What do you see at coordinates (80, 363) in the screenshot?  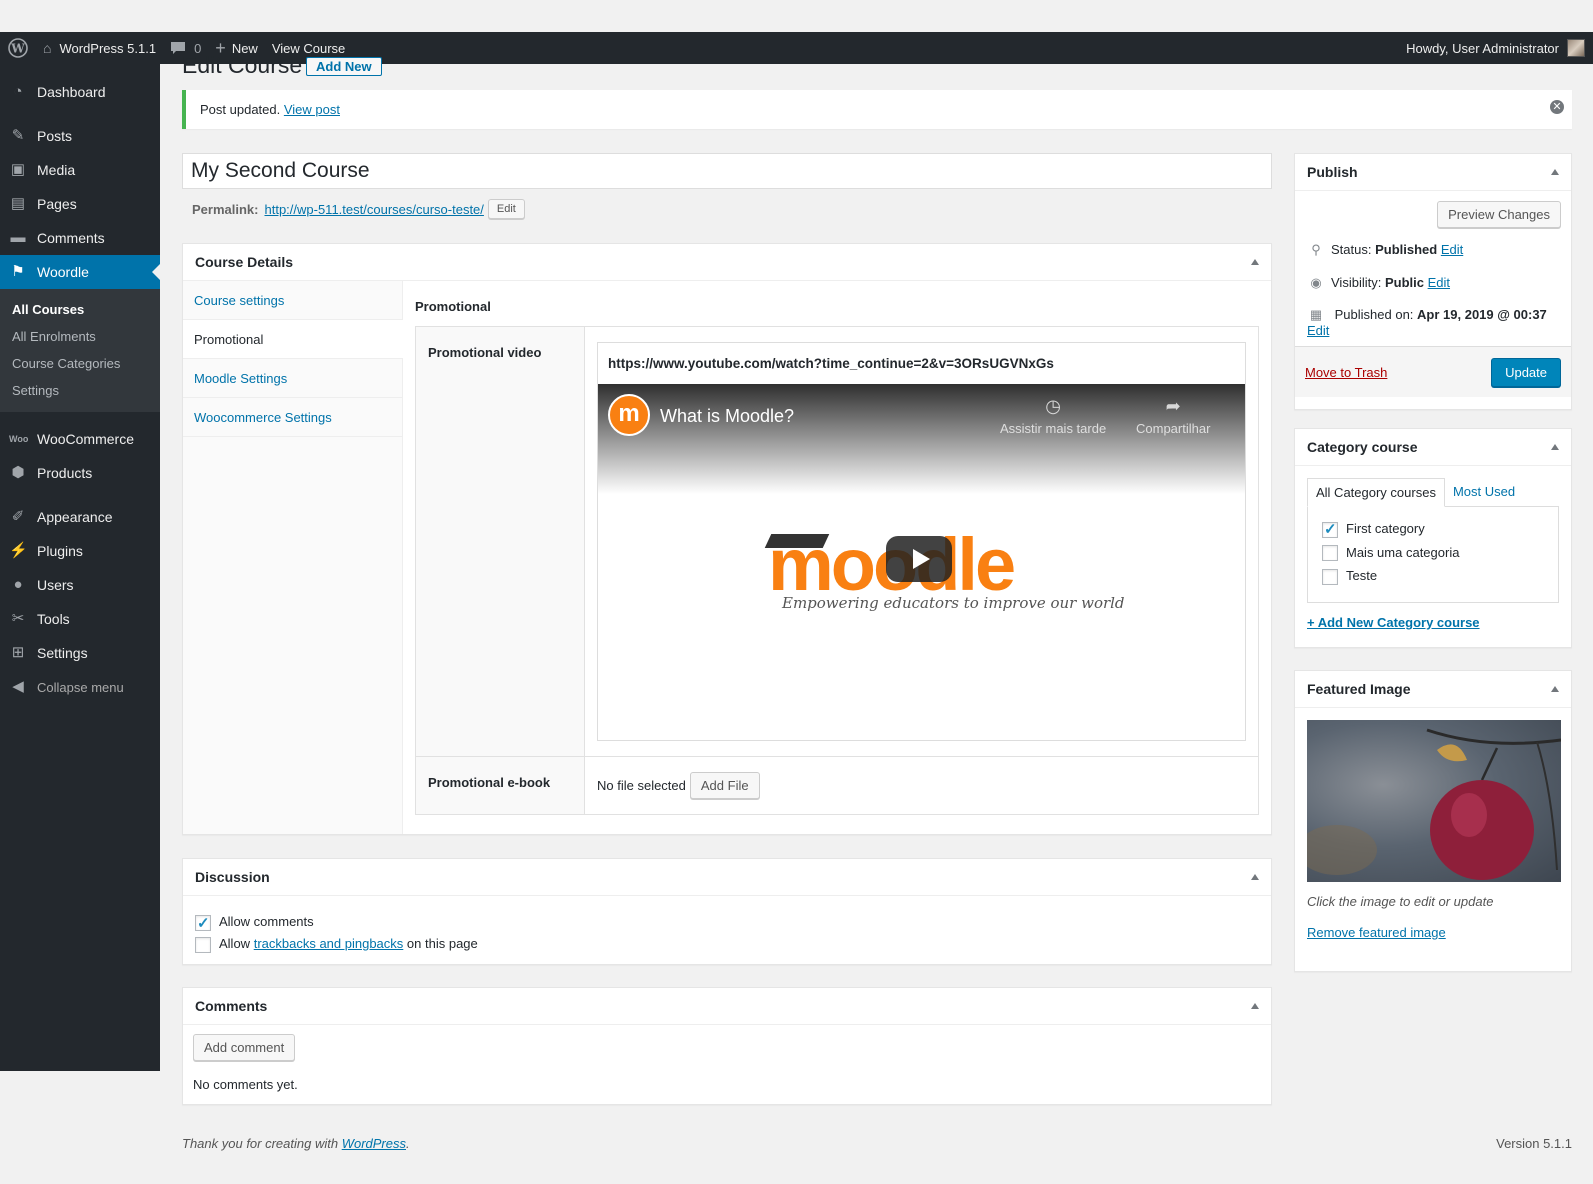 I see `submenu-course-categories: Course Categories` at bounding box center [80, 363].